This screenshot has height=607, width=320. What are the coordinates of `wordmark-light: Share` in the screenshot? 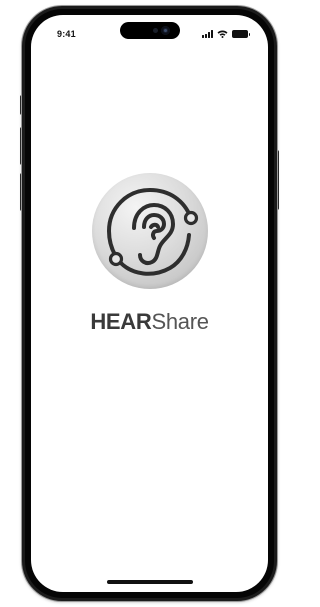 It's located at (180, 321).